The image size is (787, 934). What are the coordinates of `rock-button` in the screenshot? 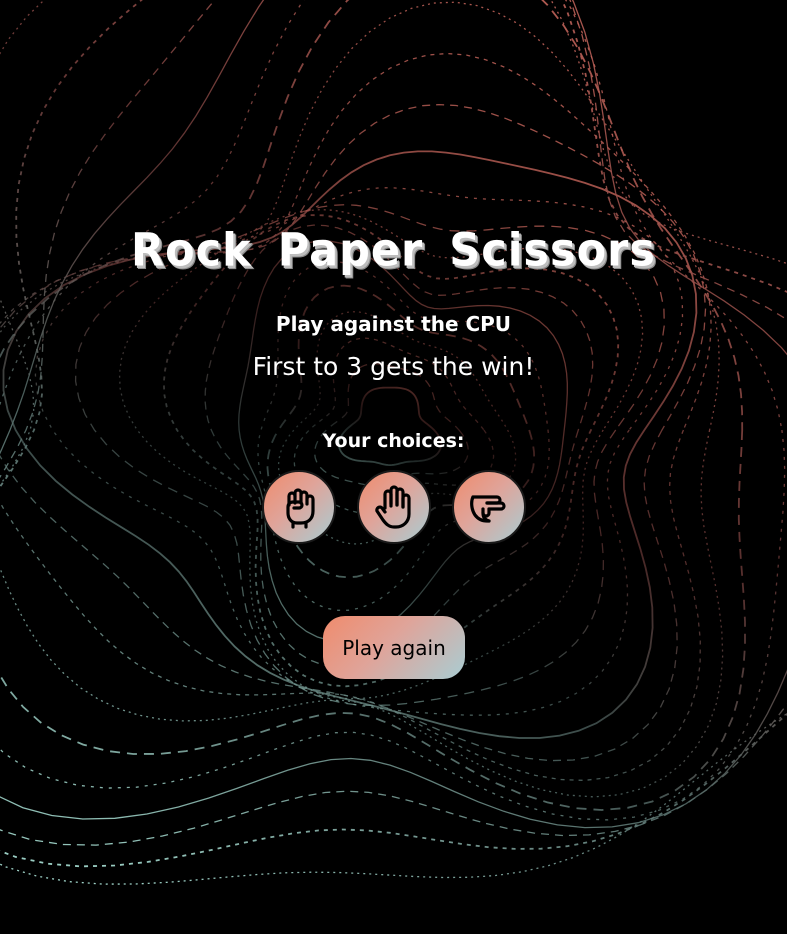 It's located at (299, 507).